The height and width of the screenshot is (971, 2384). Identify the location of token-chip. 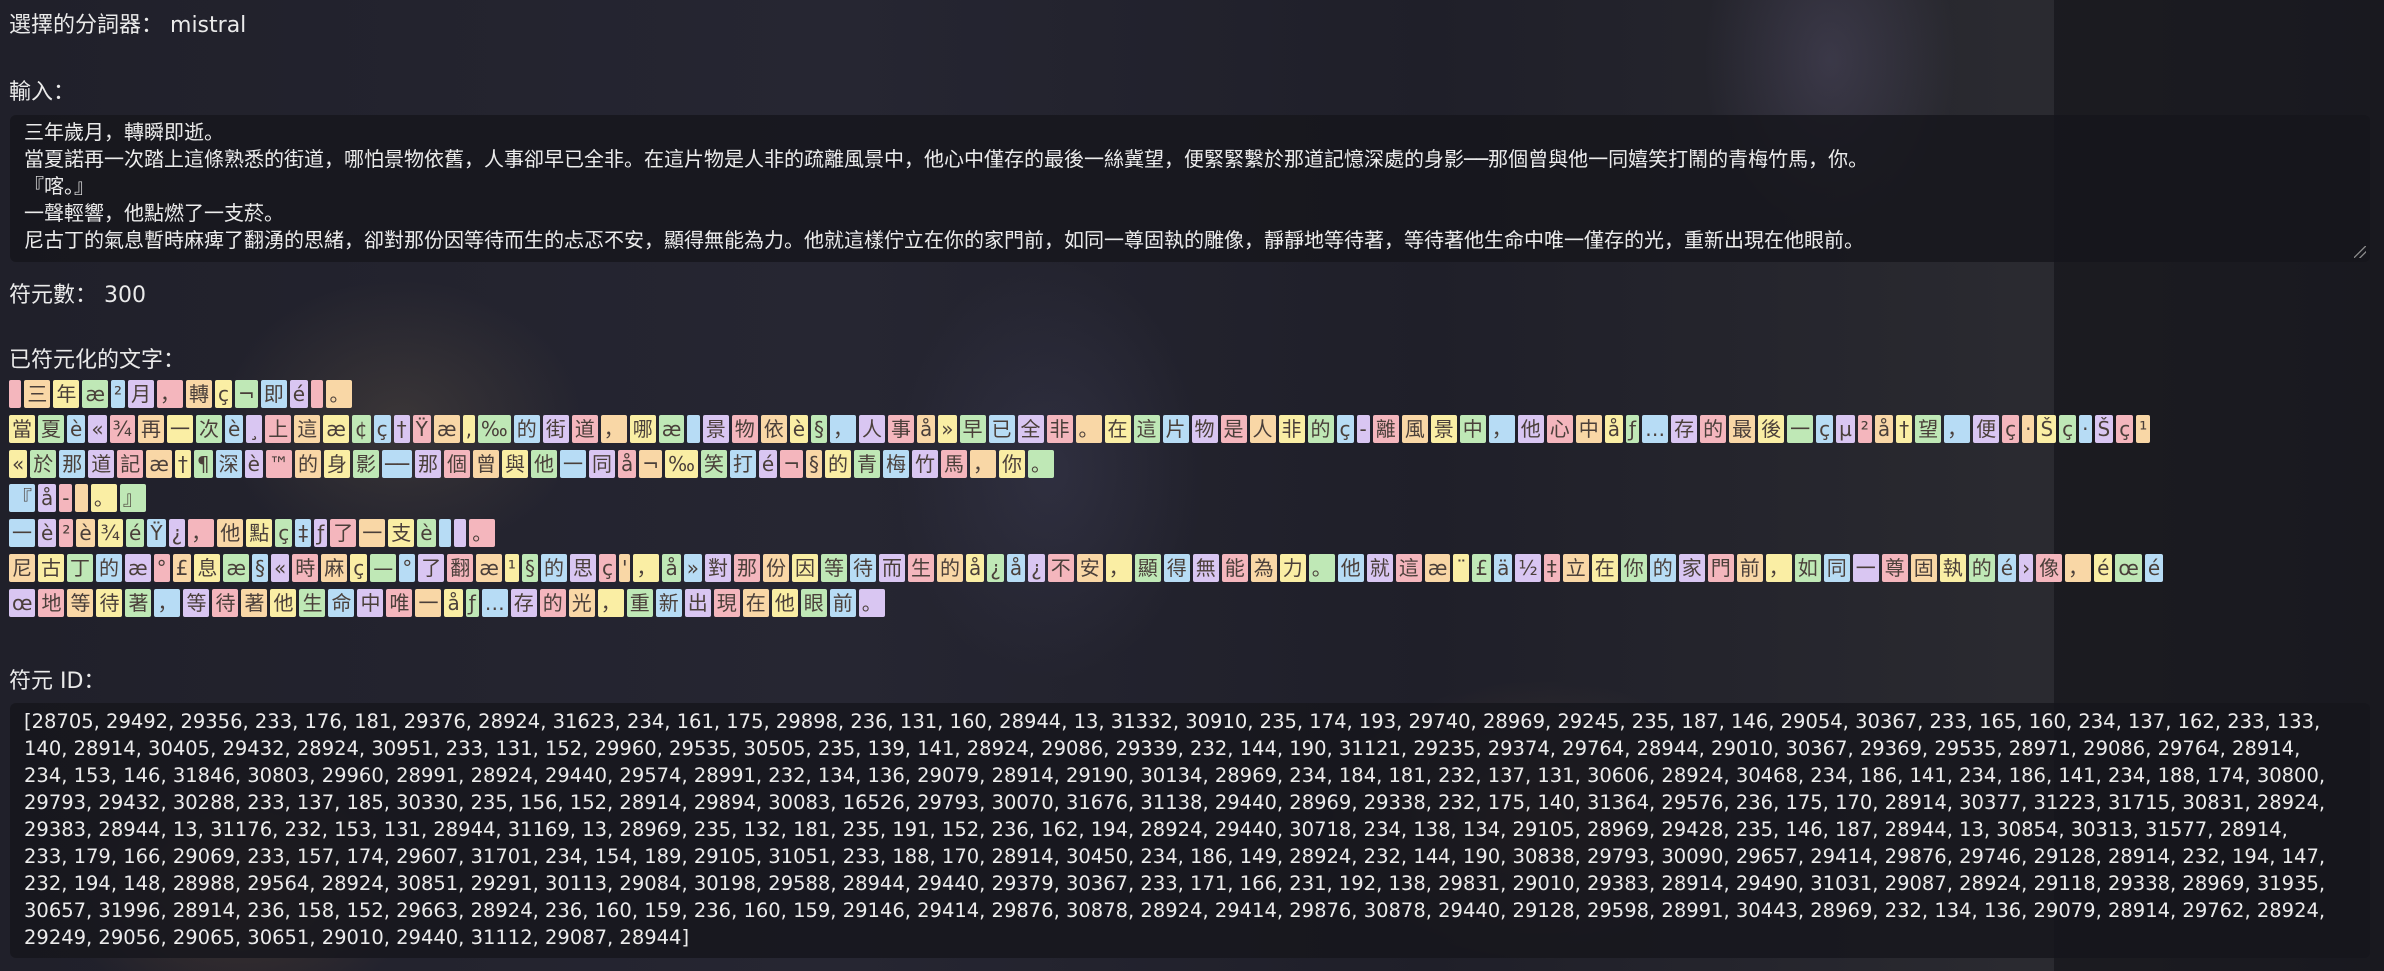
(693, 428).